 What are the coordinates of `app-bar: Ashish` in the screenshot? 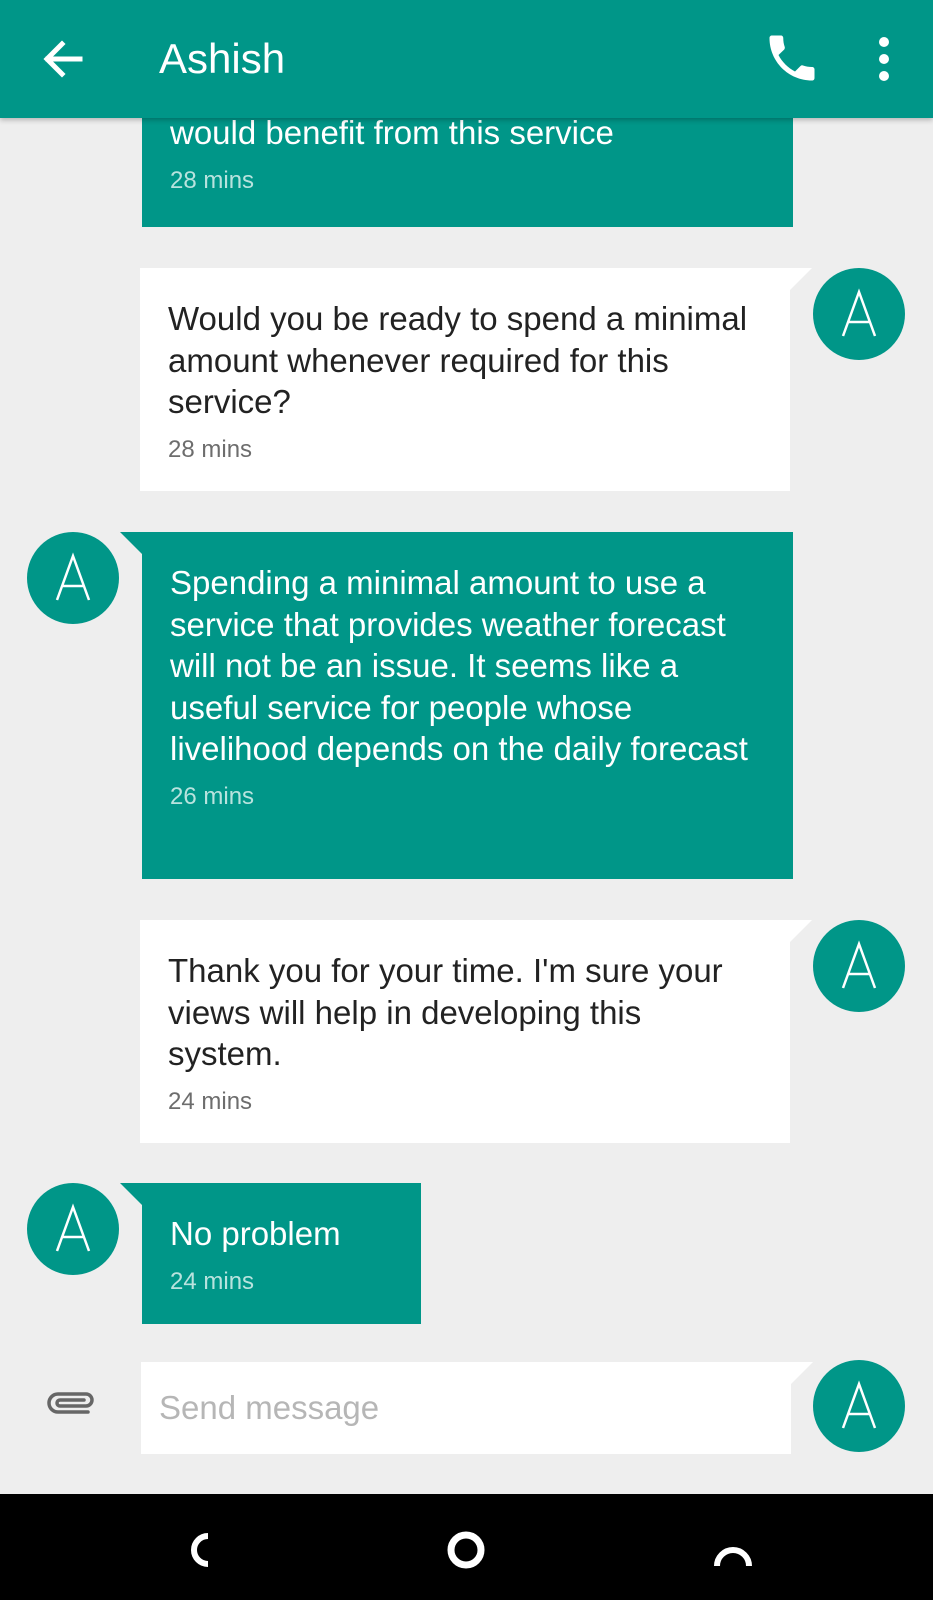 It's located at (466, 59).